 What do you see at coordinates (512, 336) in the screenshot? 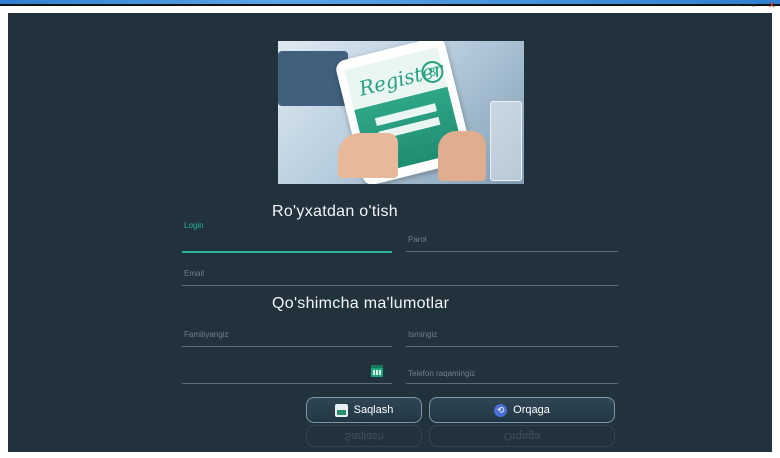
I see `name-field: Ismingiz` at bounding box center [512, 336].